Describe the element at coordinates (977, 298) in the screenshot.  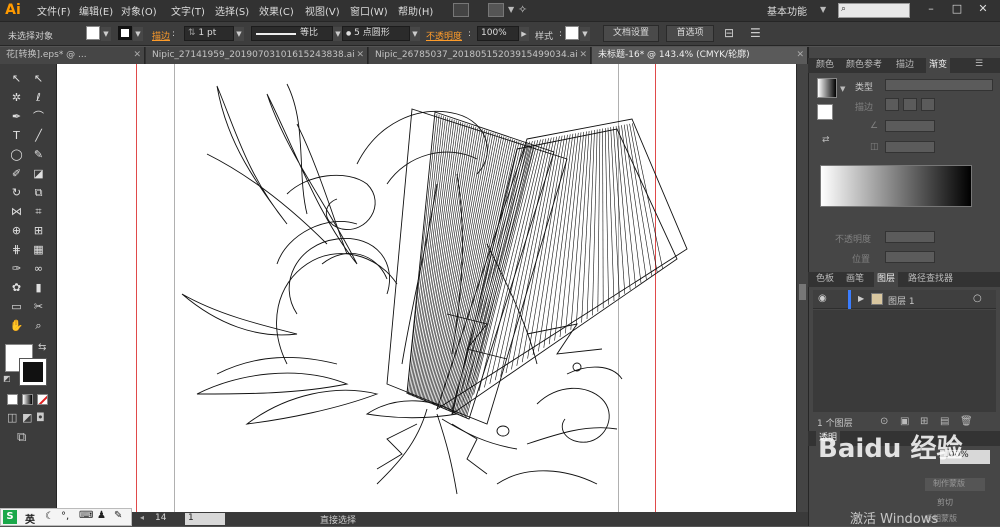
I see `target-icon: ○` at that location.